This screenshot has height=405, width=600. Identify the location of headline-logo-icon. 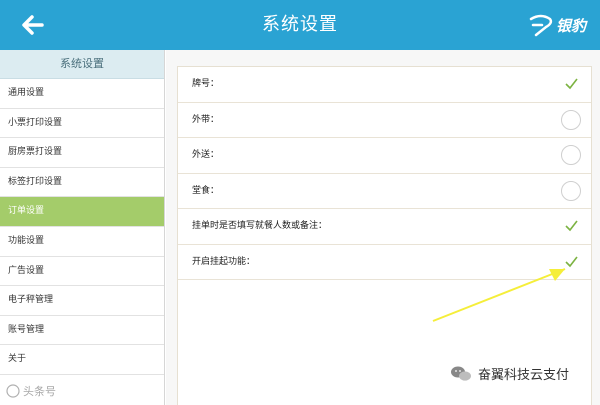
(13, 391).